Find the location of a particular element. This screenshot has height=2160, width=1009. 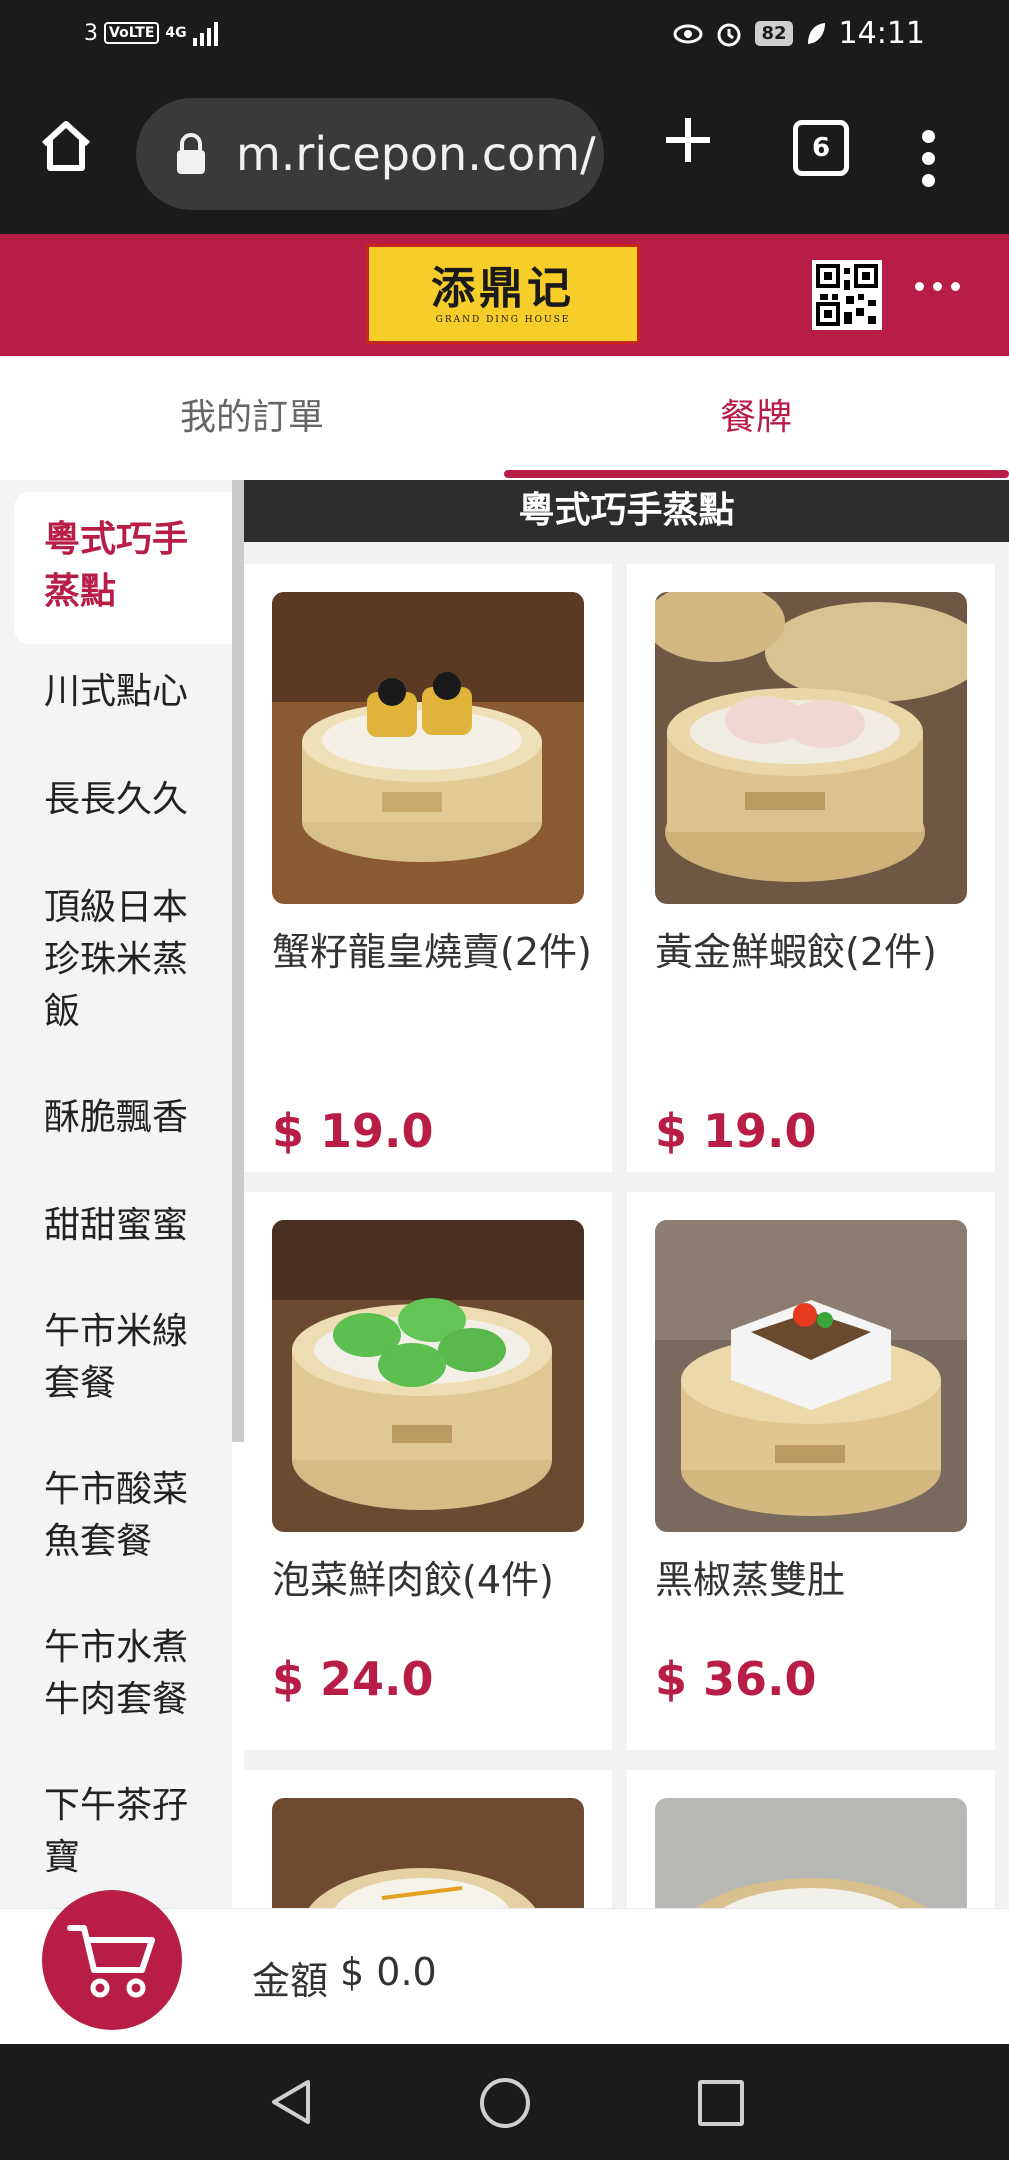

category-item-desserts: 甜甜蜜蜜 is located at coordinates (123, 1226).